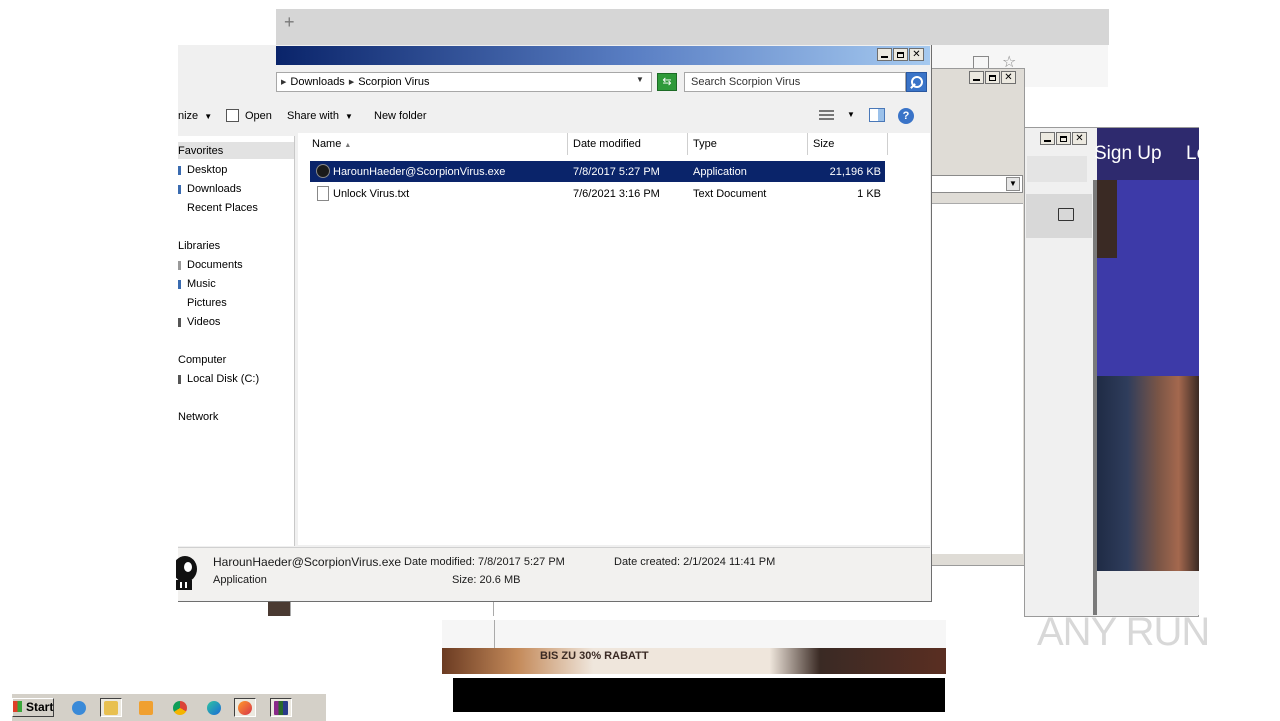 The height and width of the screenshot is (721, 1280). What do you see at coordinates (694, 661) in the screenshot?
I see `ad-image` at bounding box center [694, 661].